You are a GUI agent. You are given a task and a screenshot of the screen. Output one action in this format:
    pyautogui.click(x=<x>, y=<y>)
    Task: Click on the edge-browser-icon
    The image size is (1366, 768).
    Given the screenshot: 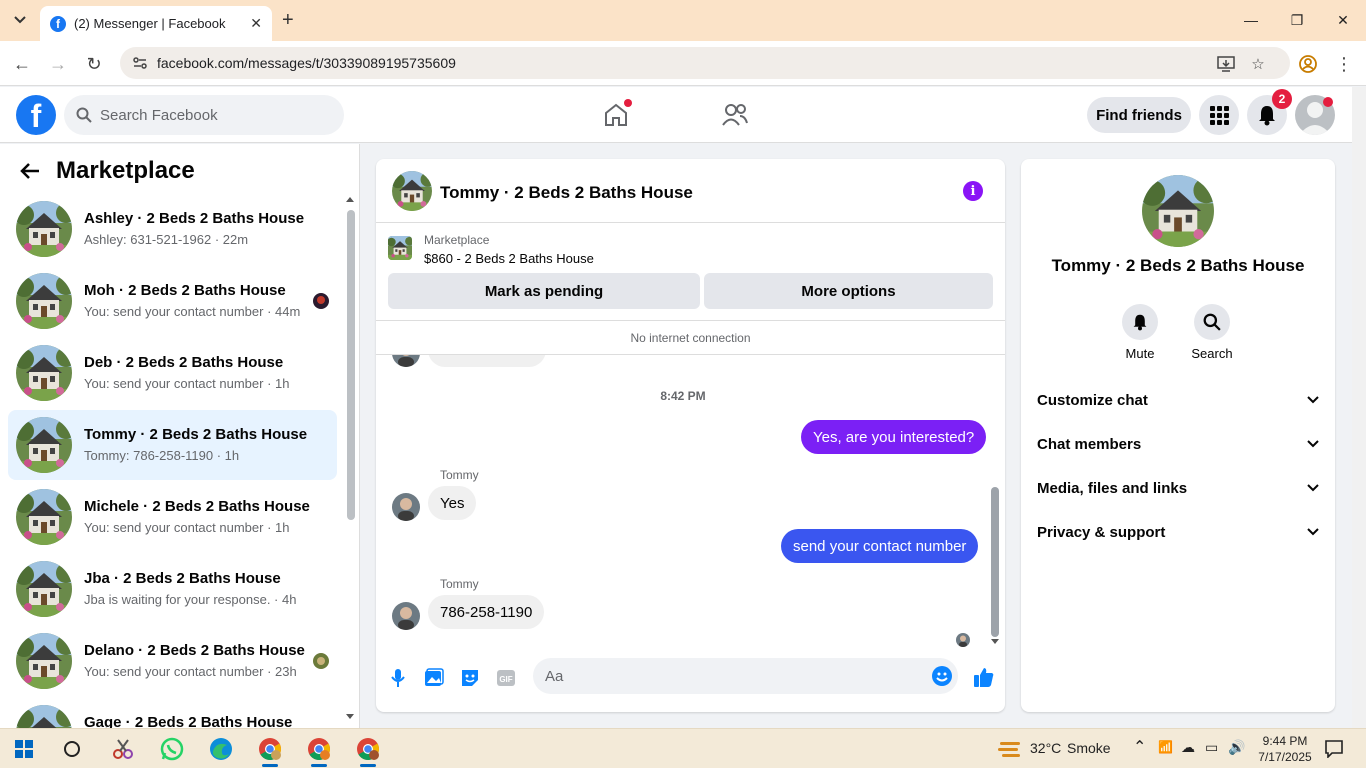 What is the action you would take?
    pyautogui.click(x=221, y=749)
    